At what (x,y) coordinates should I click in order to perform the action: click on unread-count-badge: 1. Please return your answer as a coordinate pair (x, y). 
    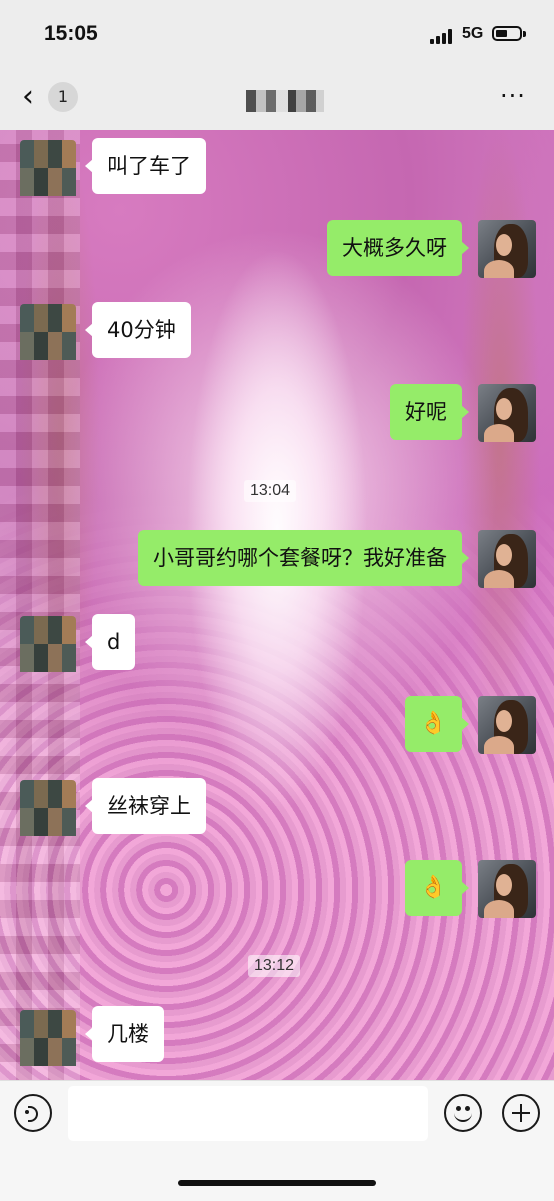
    Looking at the image, I should click on (63, 97).